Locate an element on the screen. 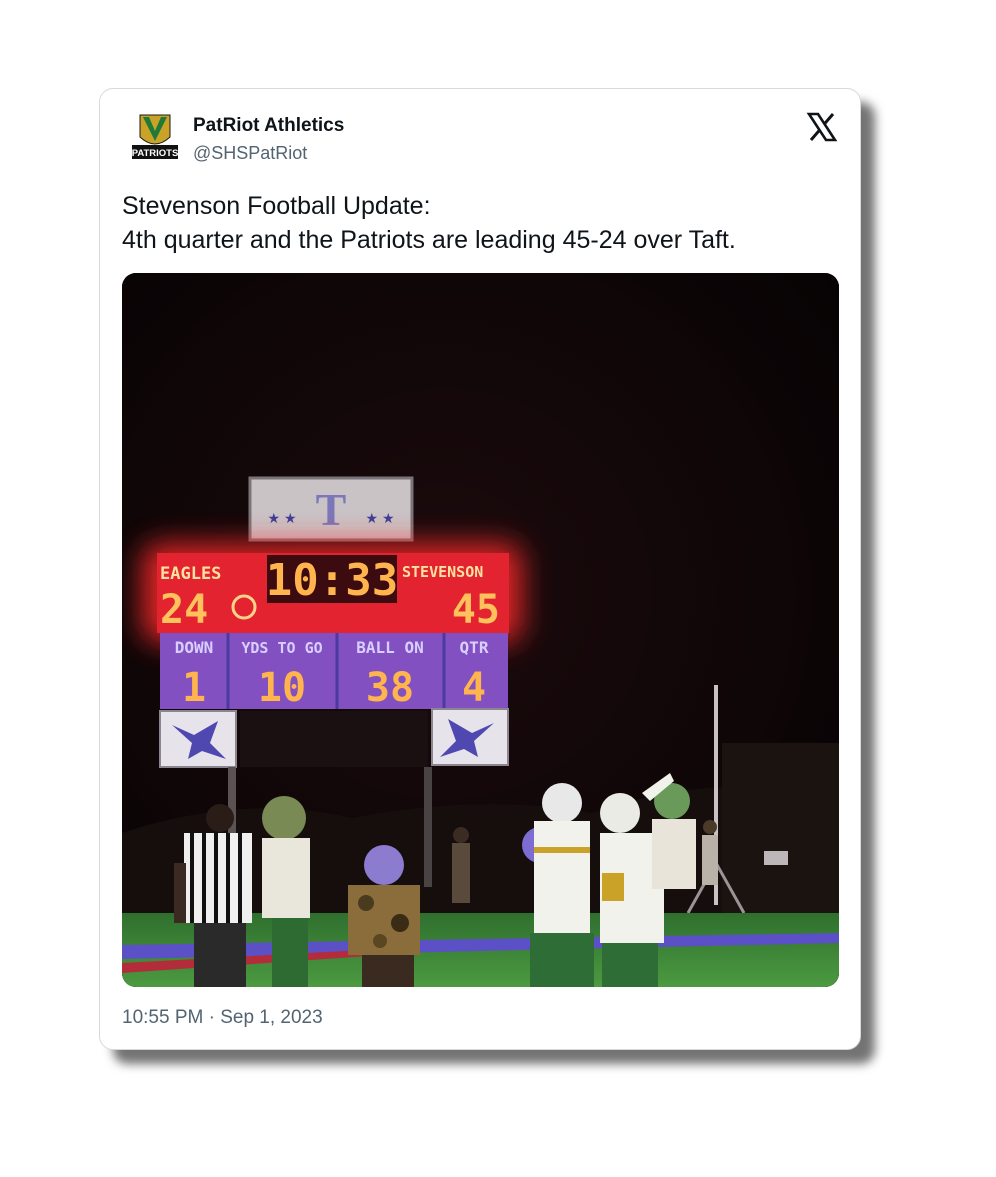  scoreboard-guest-score: 45 is located at coordinates (476, 610).